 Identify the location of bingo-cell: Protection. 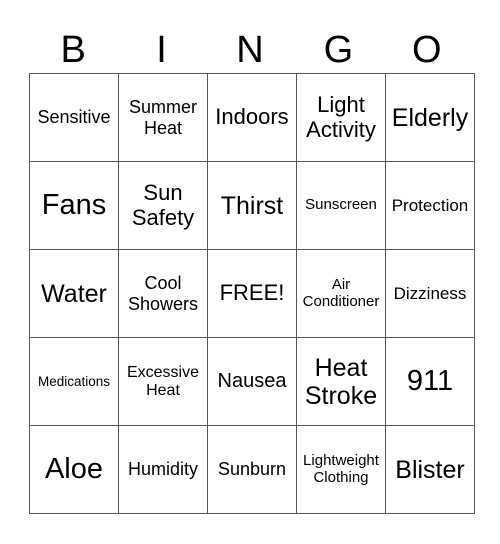
(430, 205).